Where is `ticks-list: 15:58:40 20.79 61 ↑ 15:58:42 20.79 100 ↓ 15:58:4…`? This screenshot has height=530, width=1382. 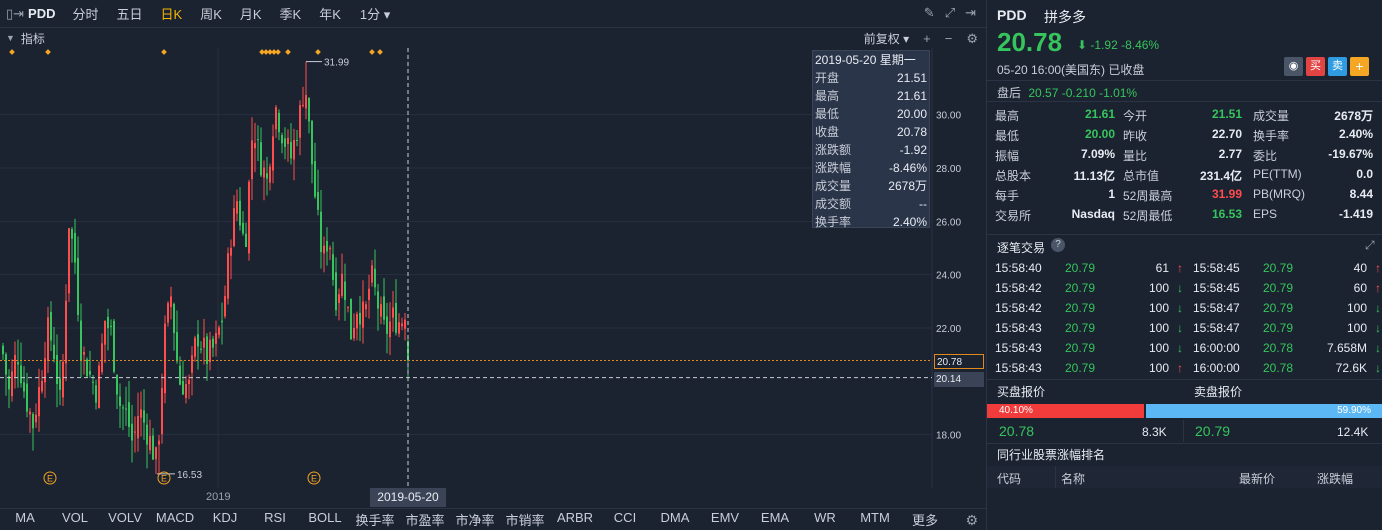 ticks-list: 15:58:40 20.79 61 ↑ 15:58:42 20.79 100 ↓ 15:58:4… is located at coordinates (1184, 318).